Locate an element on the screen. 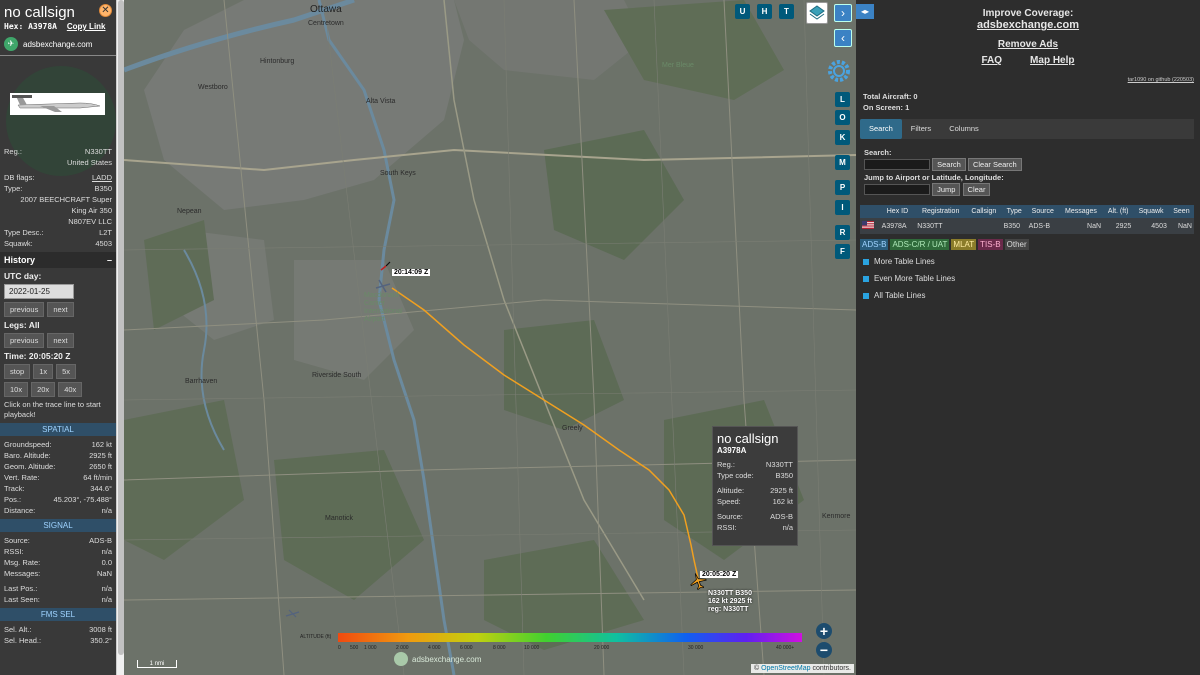  clear-search-button: Clear Search is located at coordinates (994, 164).